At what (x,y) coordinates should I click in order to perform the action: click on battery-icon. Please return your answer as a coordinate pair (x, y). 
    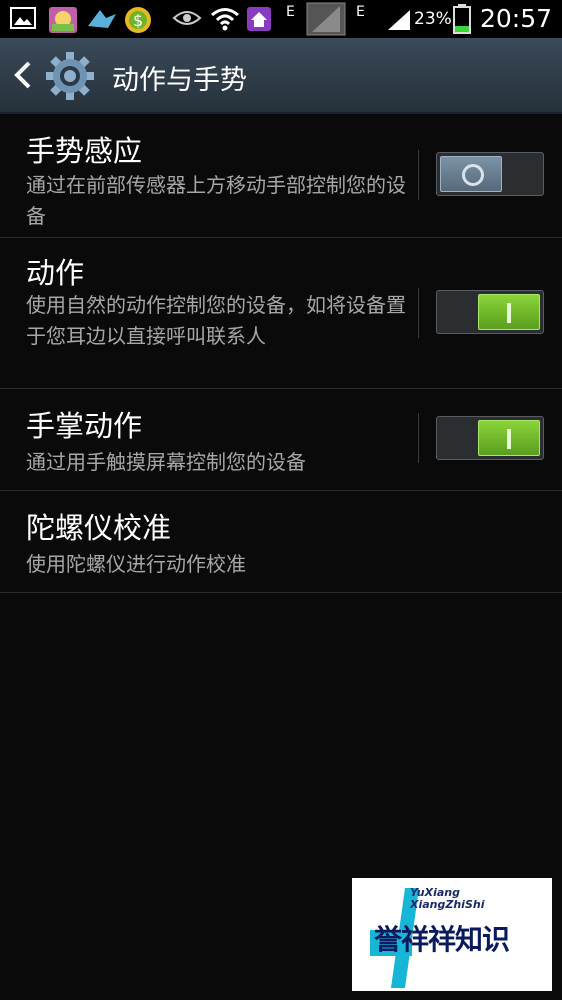
    Looking at the image, I should click on (462, 19).